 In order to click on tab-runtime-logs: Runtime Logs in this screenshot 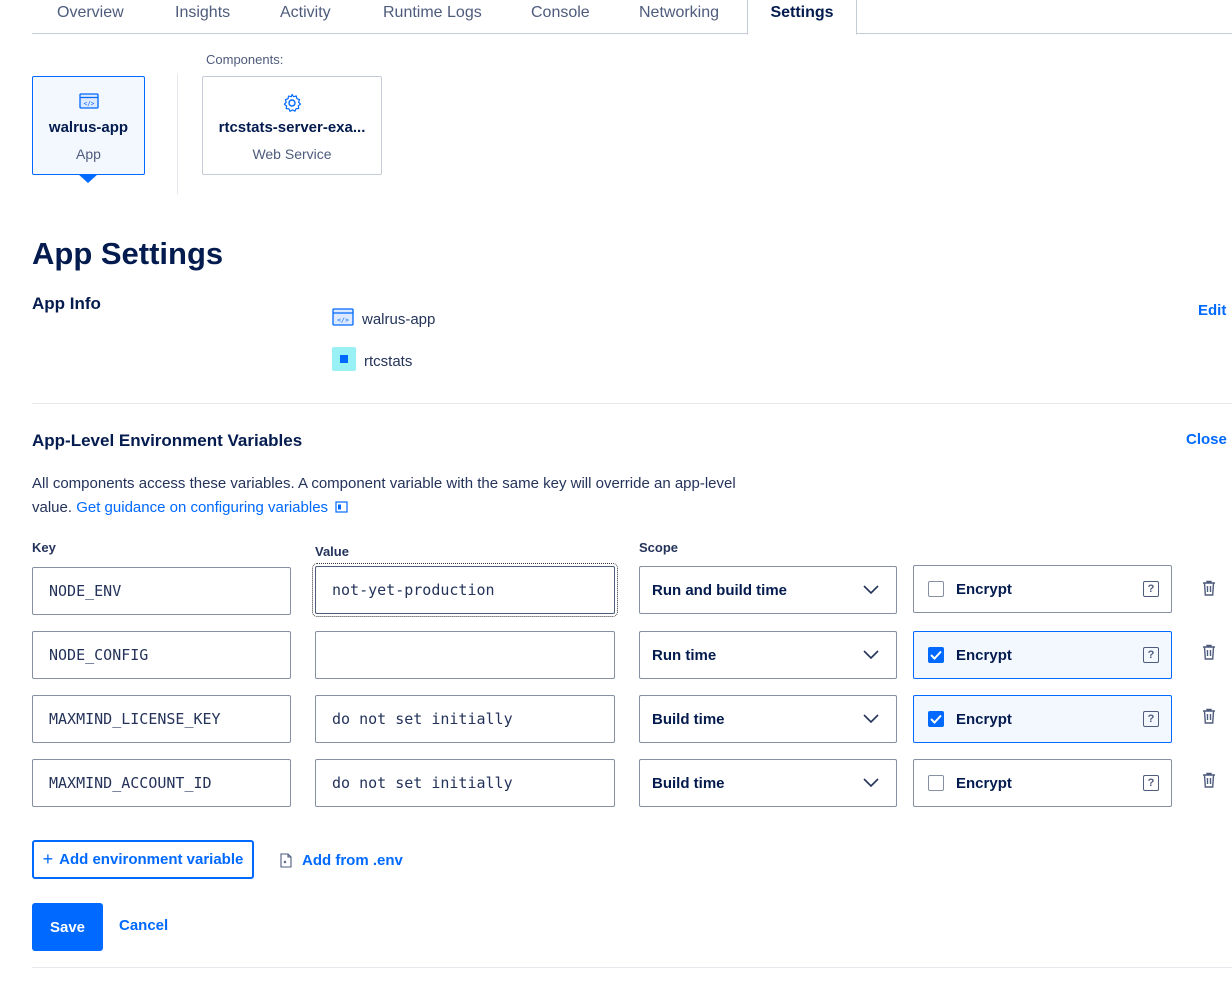, I will do `click(432, 17)`.